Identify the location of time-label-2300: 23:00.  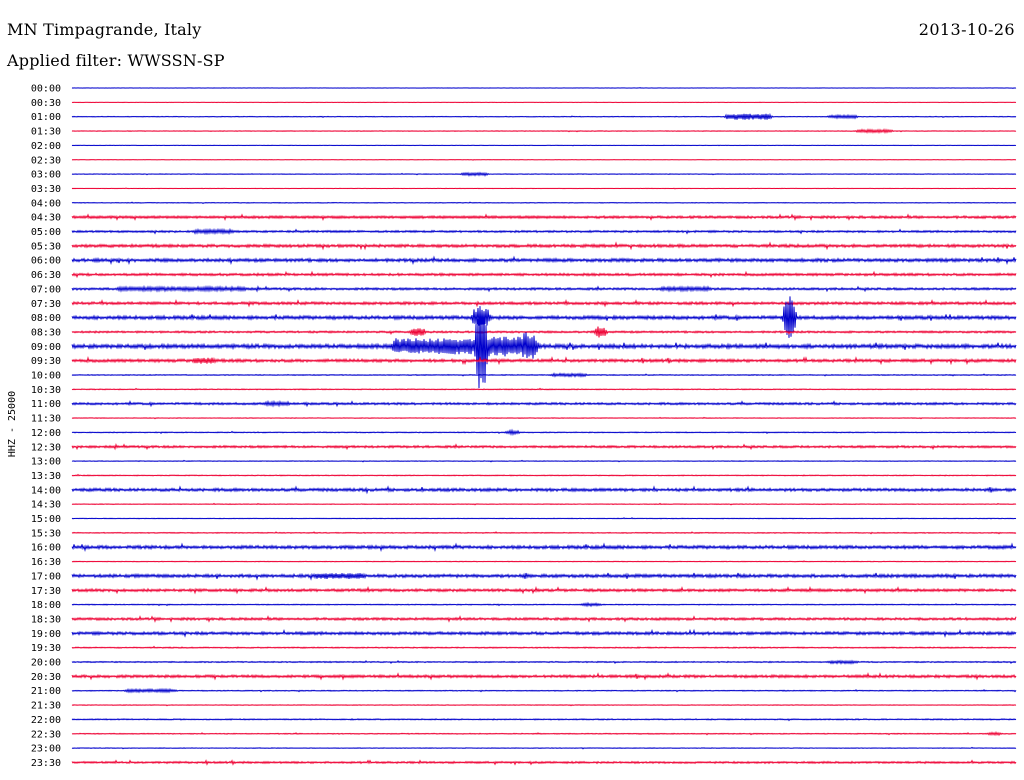
(46, 749).